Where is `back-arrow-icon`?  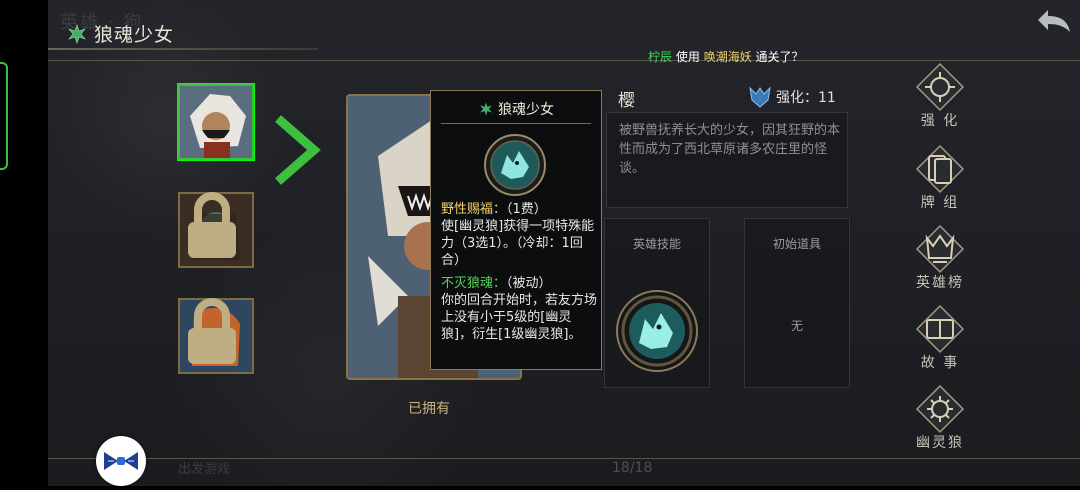
back-arrow-icon is located at coordinates (1054, 21).